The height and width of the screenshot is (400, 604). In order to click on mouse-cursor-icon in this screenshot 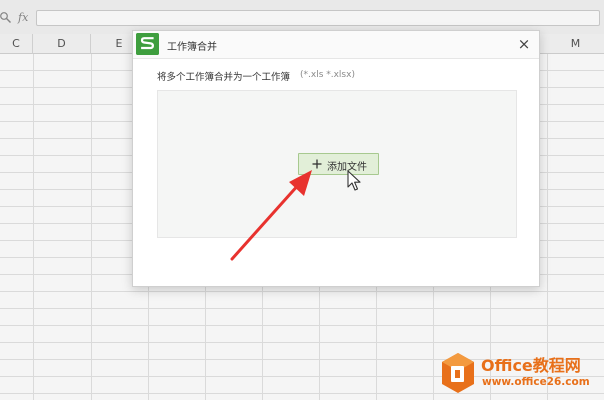, I will do `click(354, 180)`.